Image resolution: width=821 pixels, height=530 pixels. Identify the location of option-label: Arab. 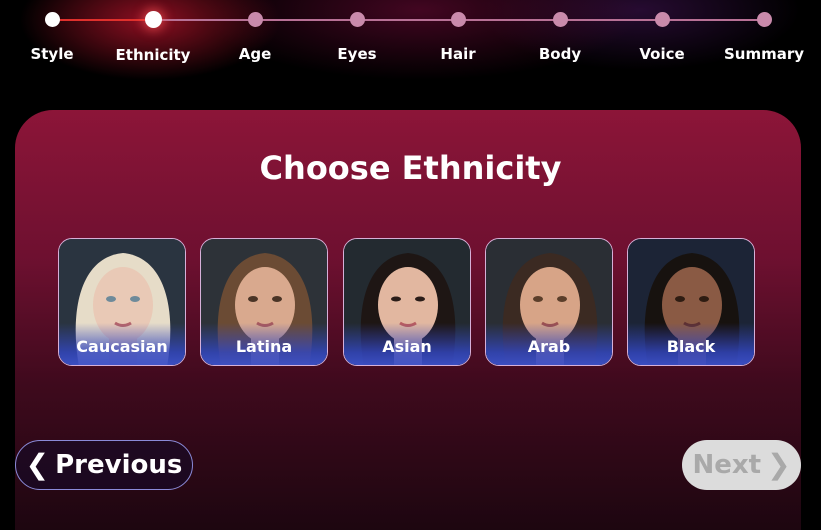
(549, 346).